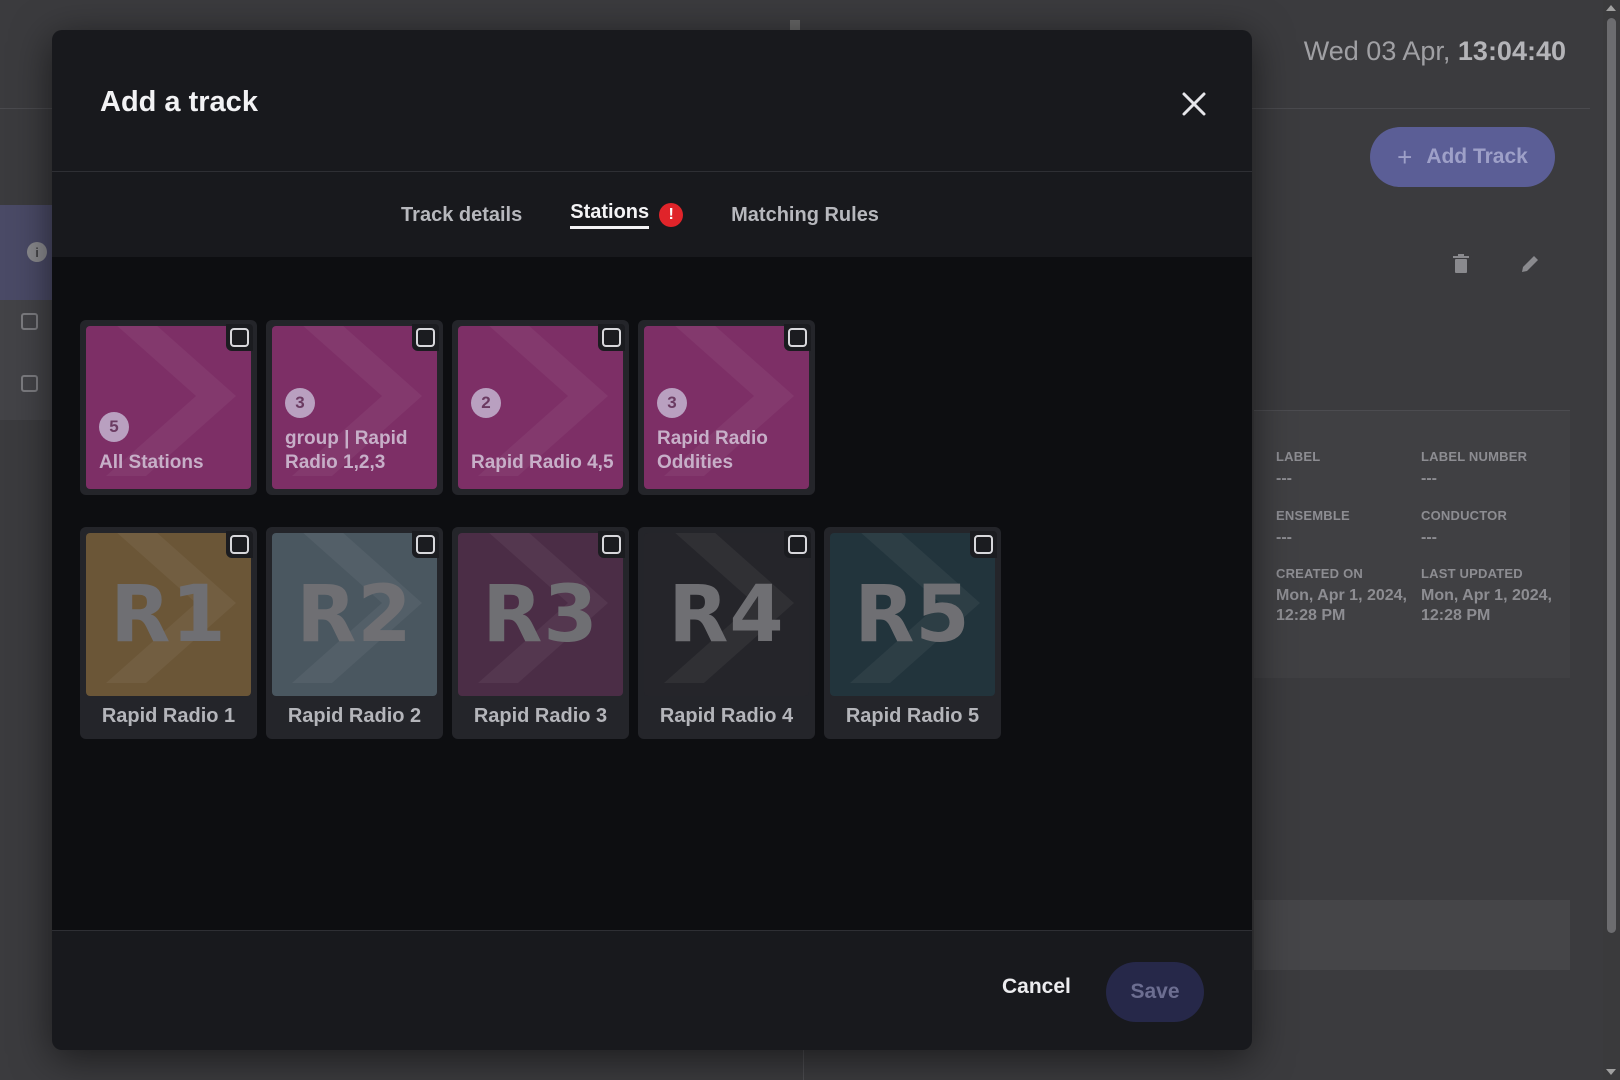 This screenshot has width=1620, height=1080. I want to click on station-group-card: 5 All Stations, so click(168, 407).